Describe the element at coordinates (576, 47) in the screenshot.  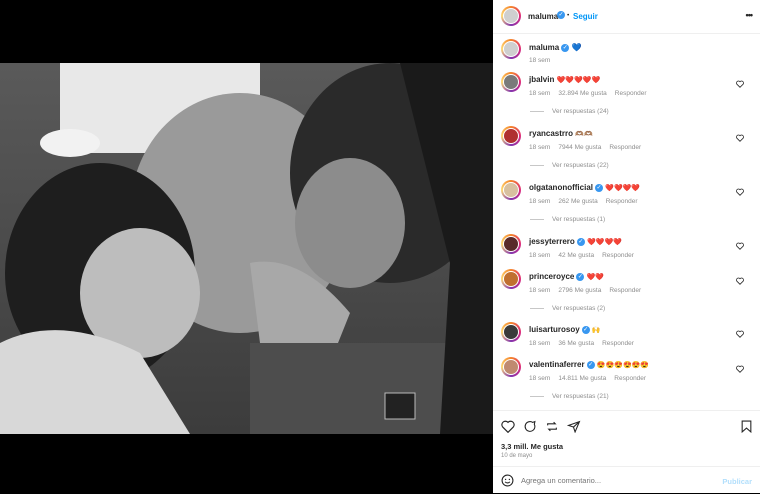
I see `caption-emoji: 💙` at that location.